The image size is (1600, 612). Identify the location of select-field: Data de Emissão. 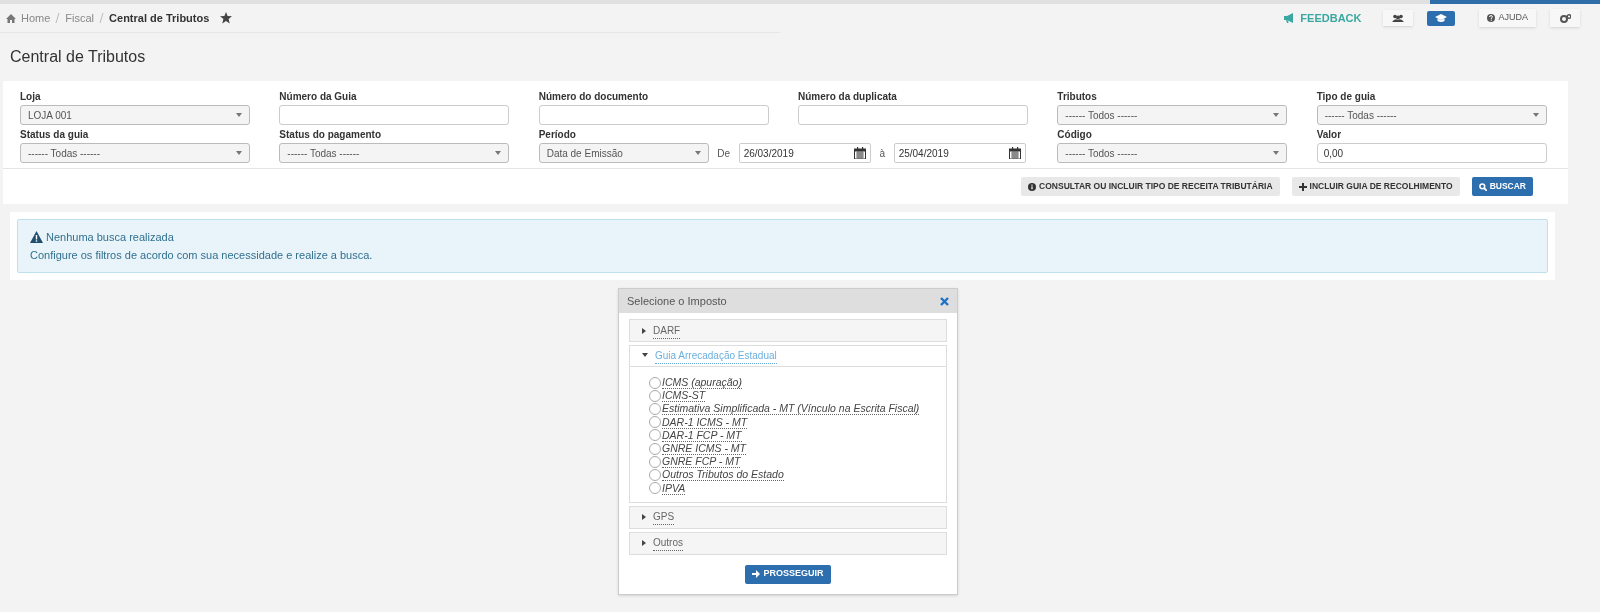
(623, 153).